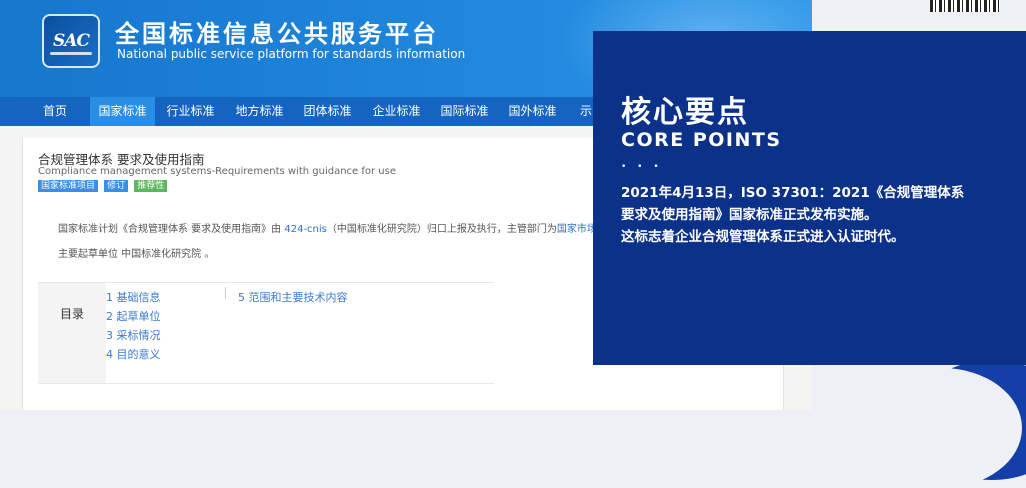 The height and width of the screenshot is (488, 1026). Describe the element at coordinates (133, 335) in the screenshot. I see `toc-item-adoption: 3 采标情况` at that location.